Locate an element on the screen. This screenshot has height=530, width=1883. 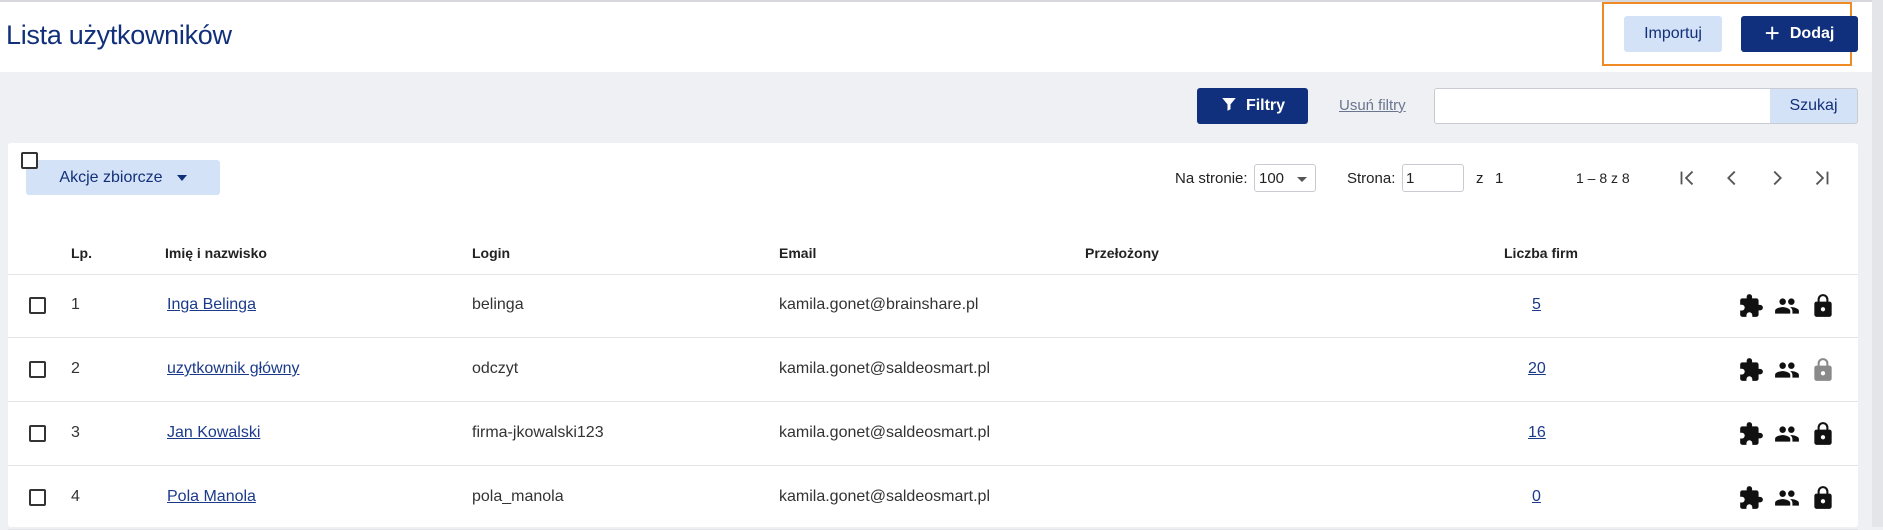
last-page-icon is located at coordinates (1822, 178).